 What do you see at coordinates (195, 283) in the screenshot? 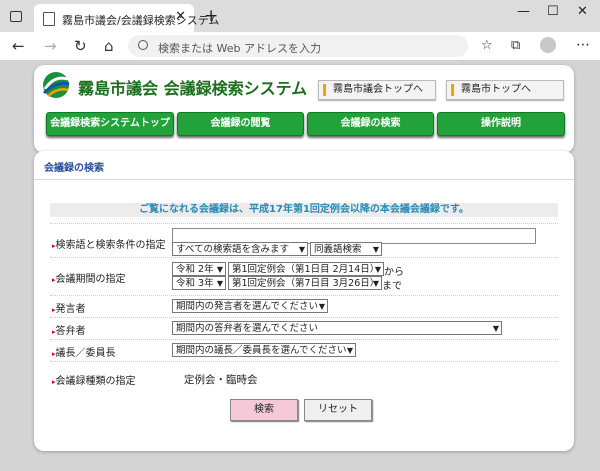
I see `select-value: 令和 3年` at bounding box center [195, 283].